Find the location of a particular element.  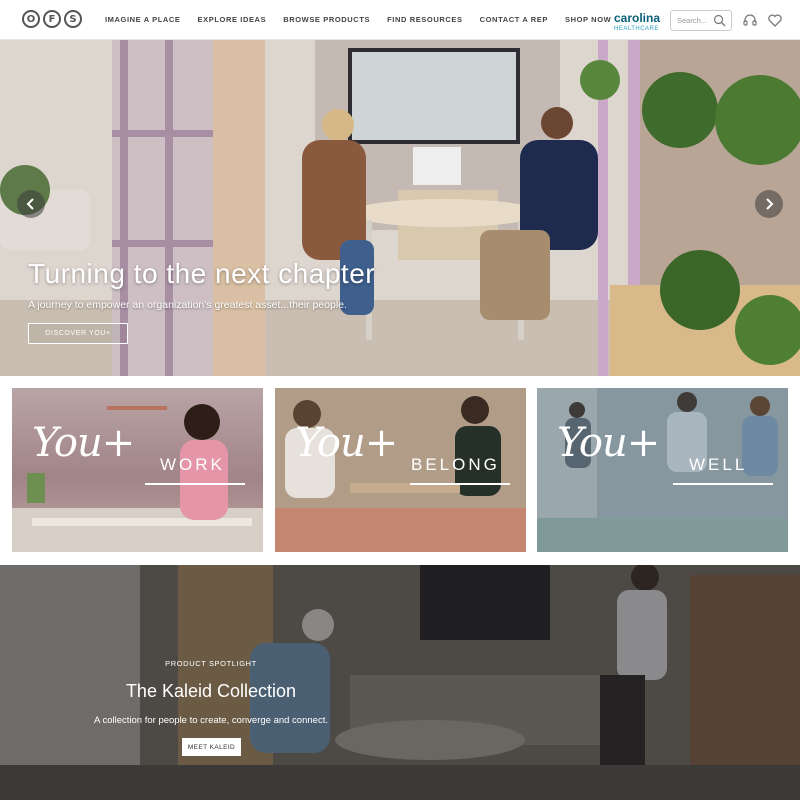

spotlight-title: The Kaleid Collection is located at coordinates (211, 691).